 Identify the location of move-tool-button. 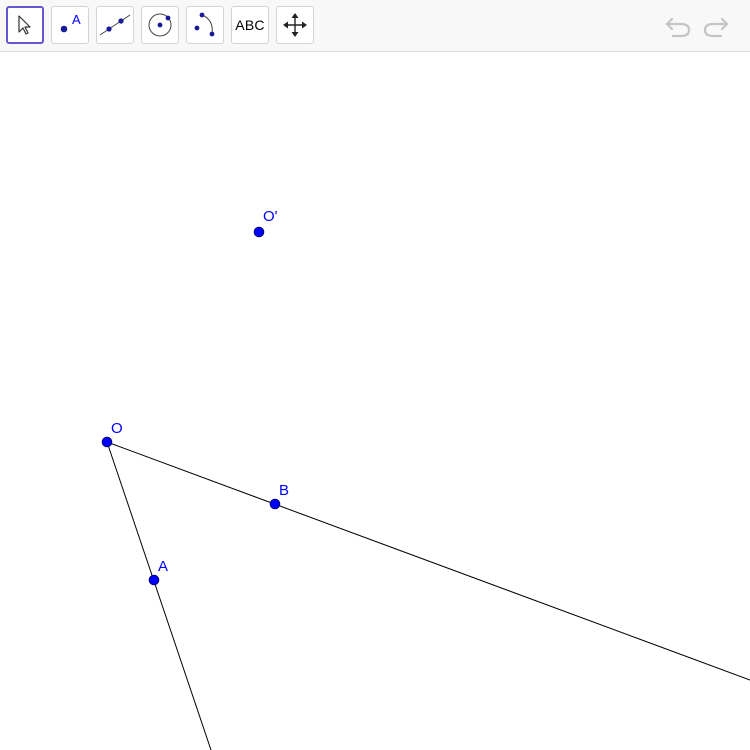
(25, 25).